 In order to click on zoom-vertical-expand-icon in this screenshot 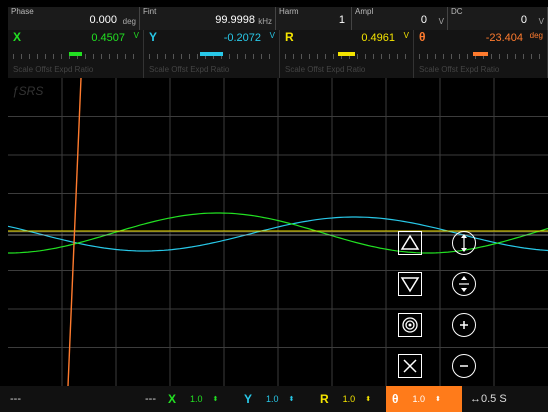, I will do `click(464, 284)`.